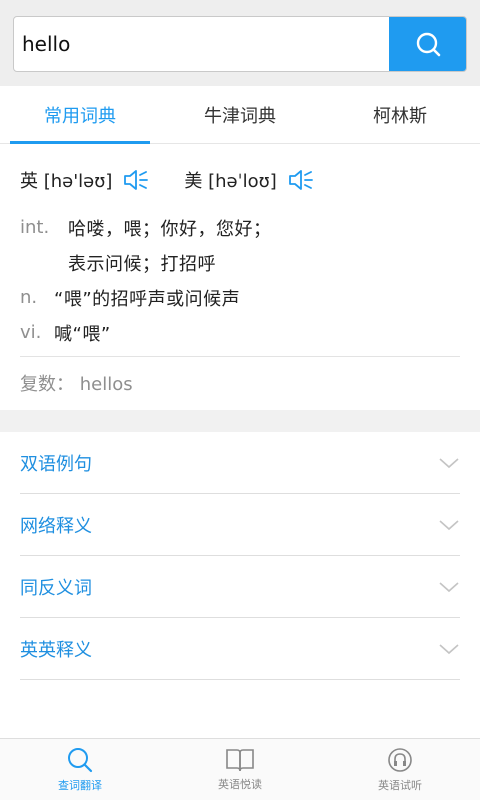 Image resolution: width=480 pixels, height=800 pixels. What do you see at coordinates (167, 180) in the screenshot?
I see `phonetics: 英 [hə'ləʊ] 美 [həˈloʊ]` at bounding box center [167, 180].